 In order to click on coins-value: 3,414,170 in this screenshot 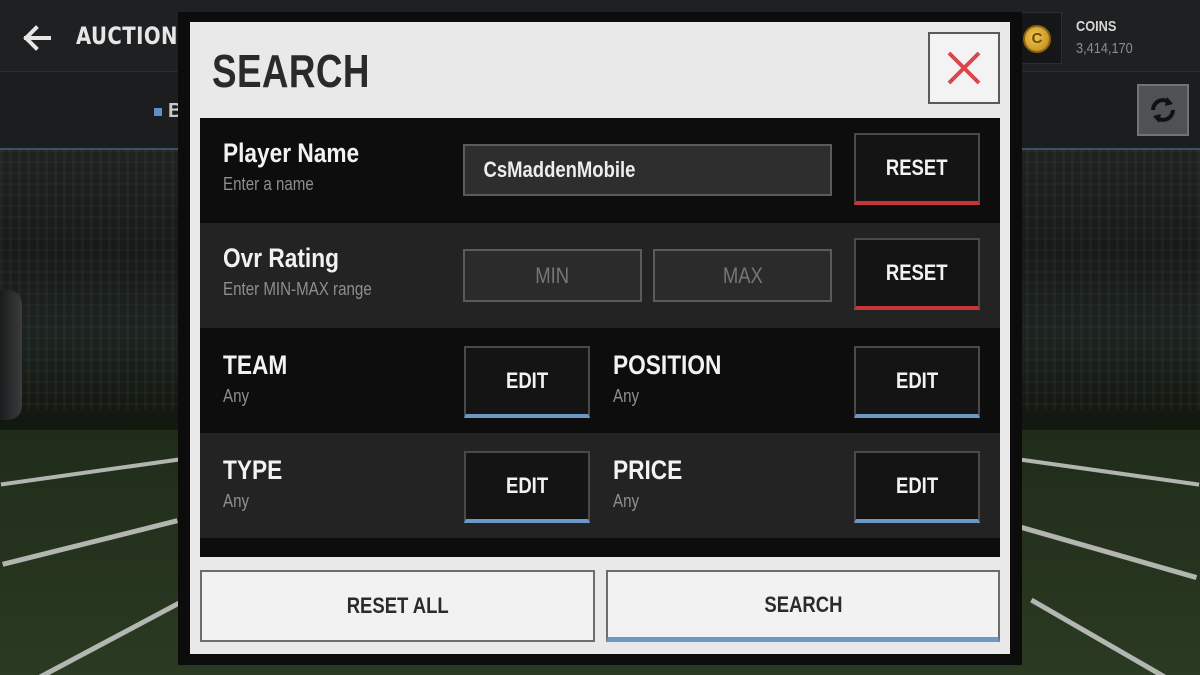, I will do `click(1104, 48)`.